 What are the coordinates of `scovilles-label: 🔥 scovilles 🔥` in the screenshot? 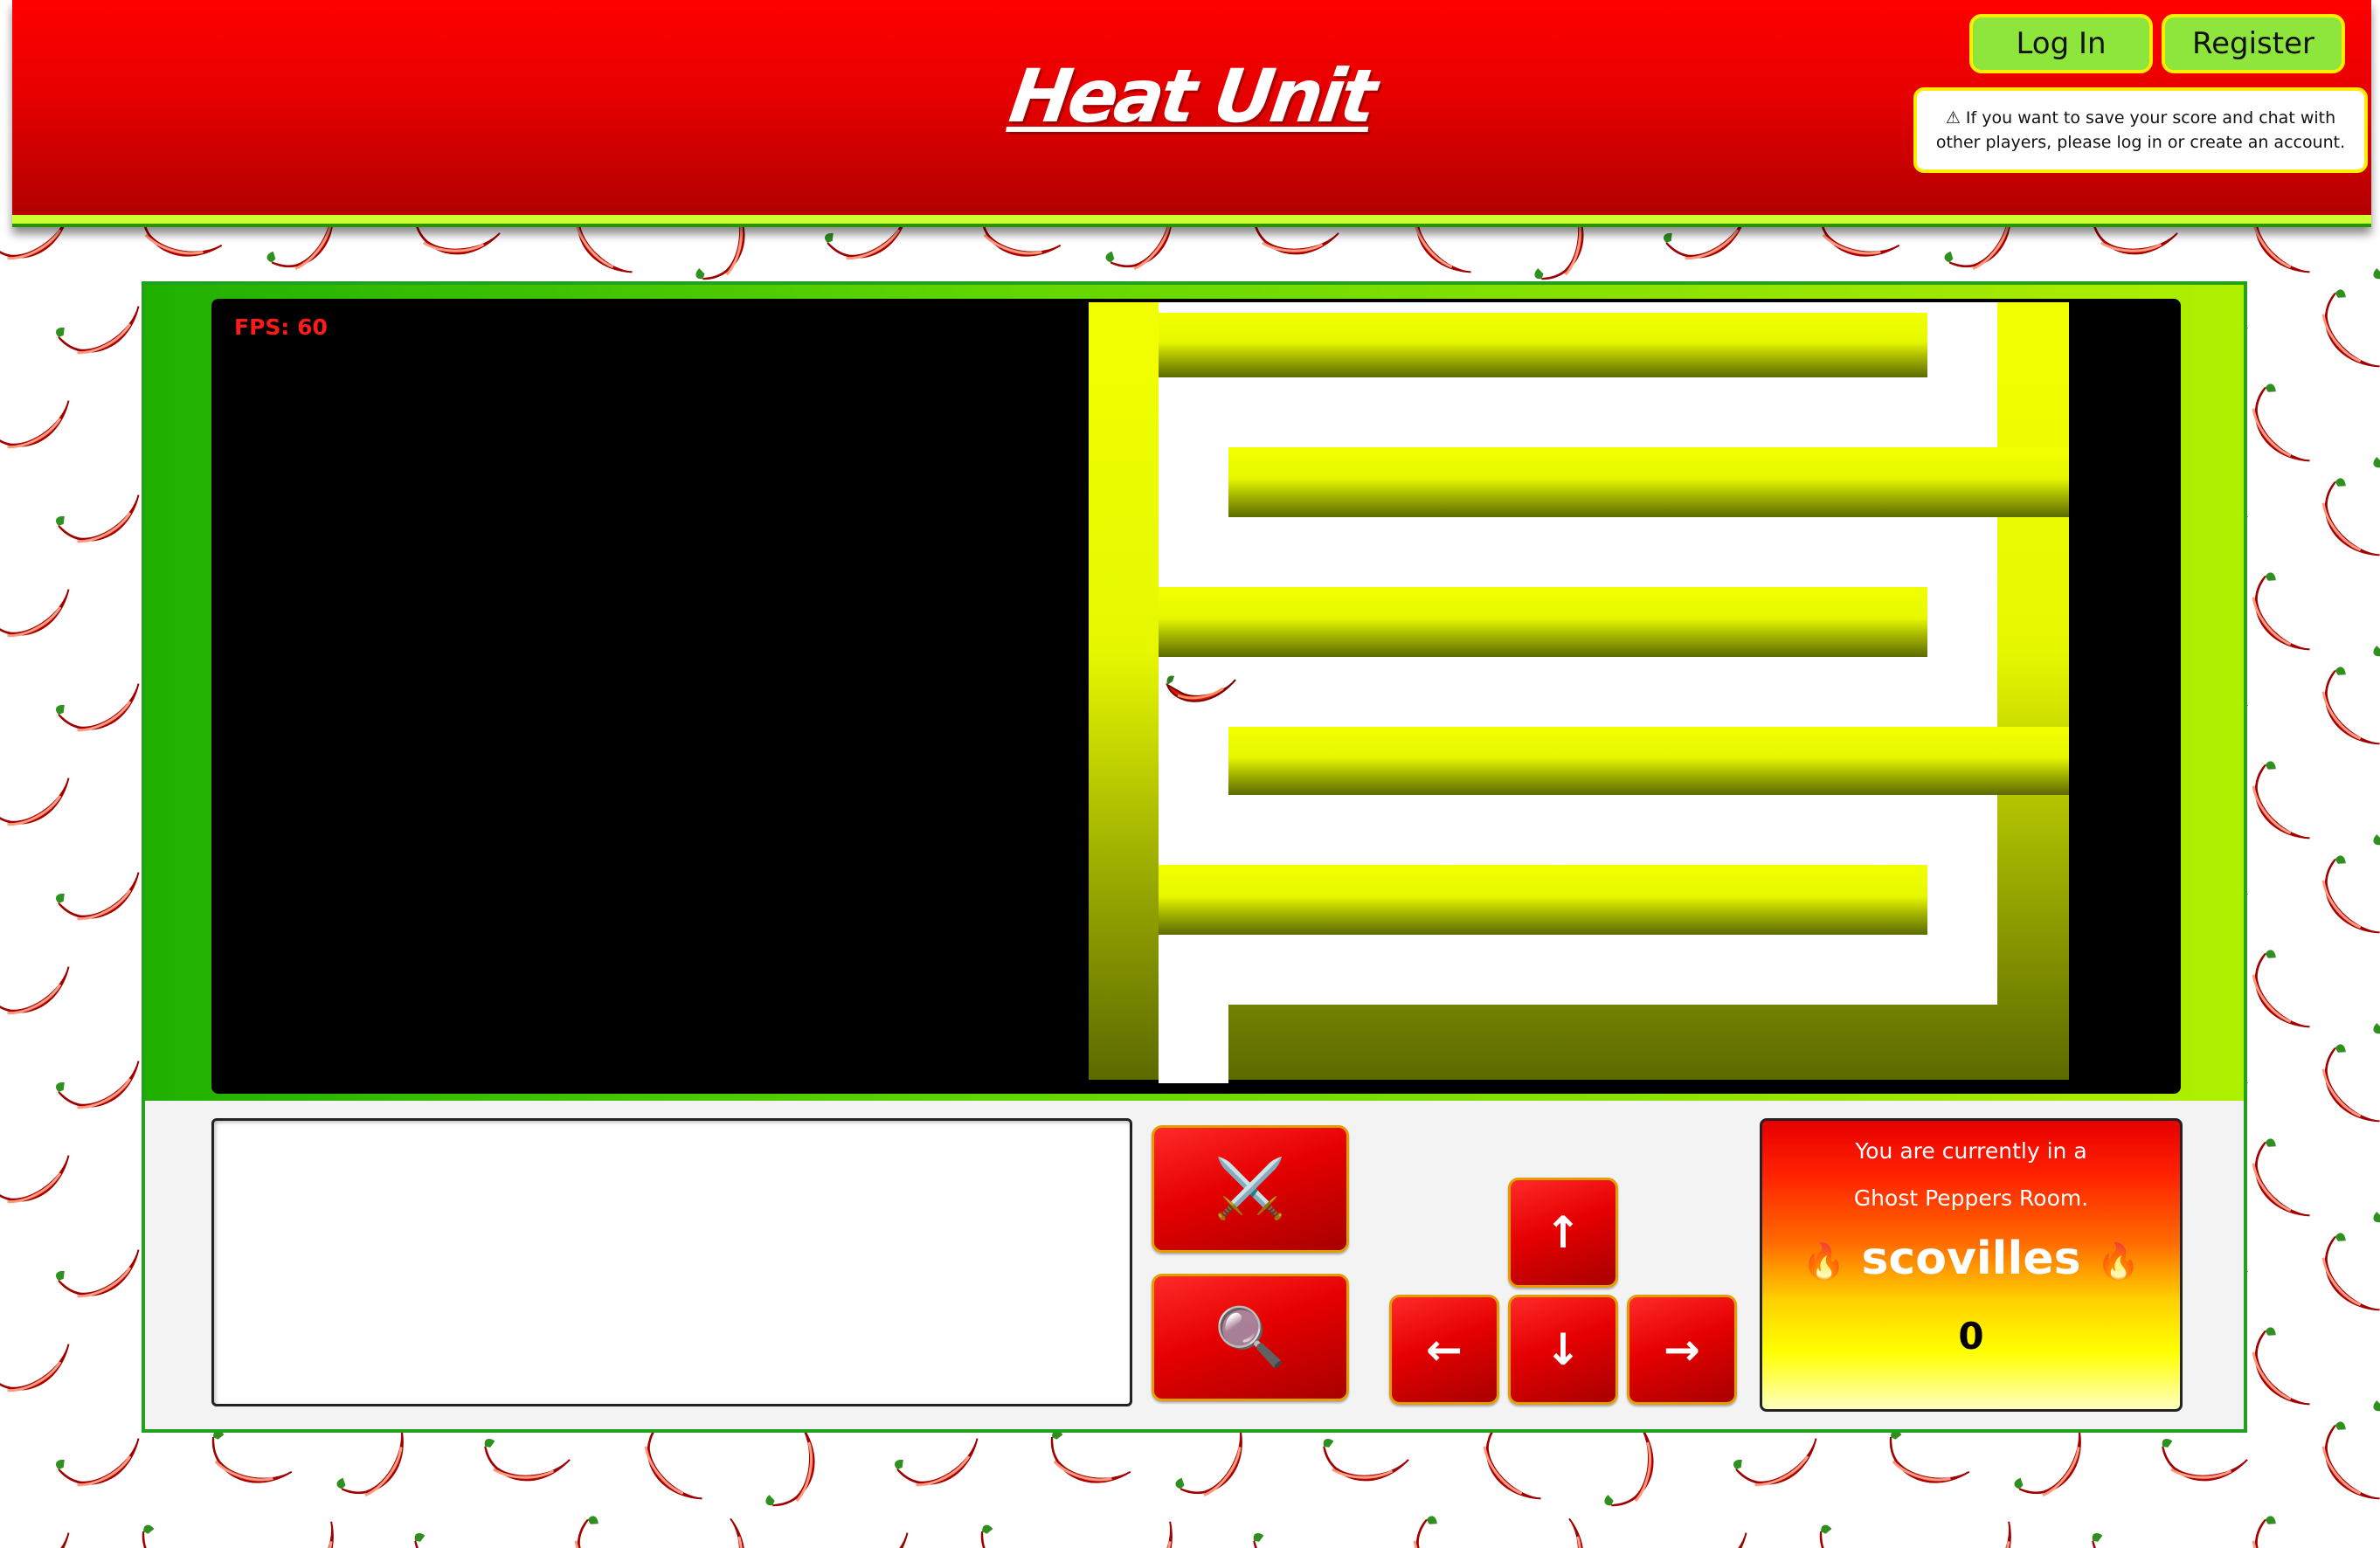 It's located at (1971, 1259).